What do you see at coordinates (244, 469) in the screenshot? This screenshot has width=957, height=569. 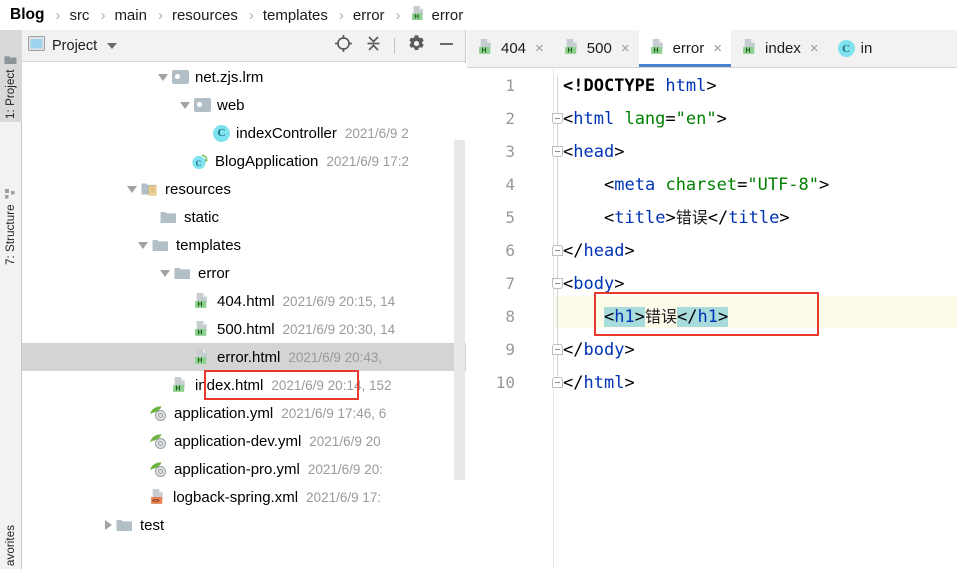 I see `tree-row-application-pro-yml: application-pro.yml 2021/6/9 20:` at bounding box center [244, 469].